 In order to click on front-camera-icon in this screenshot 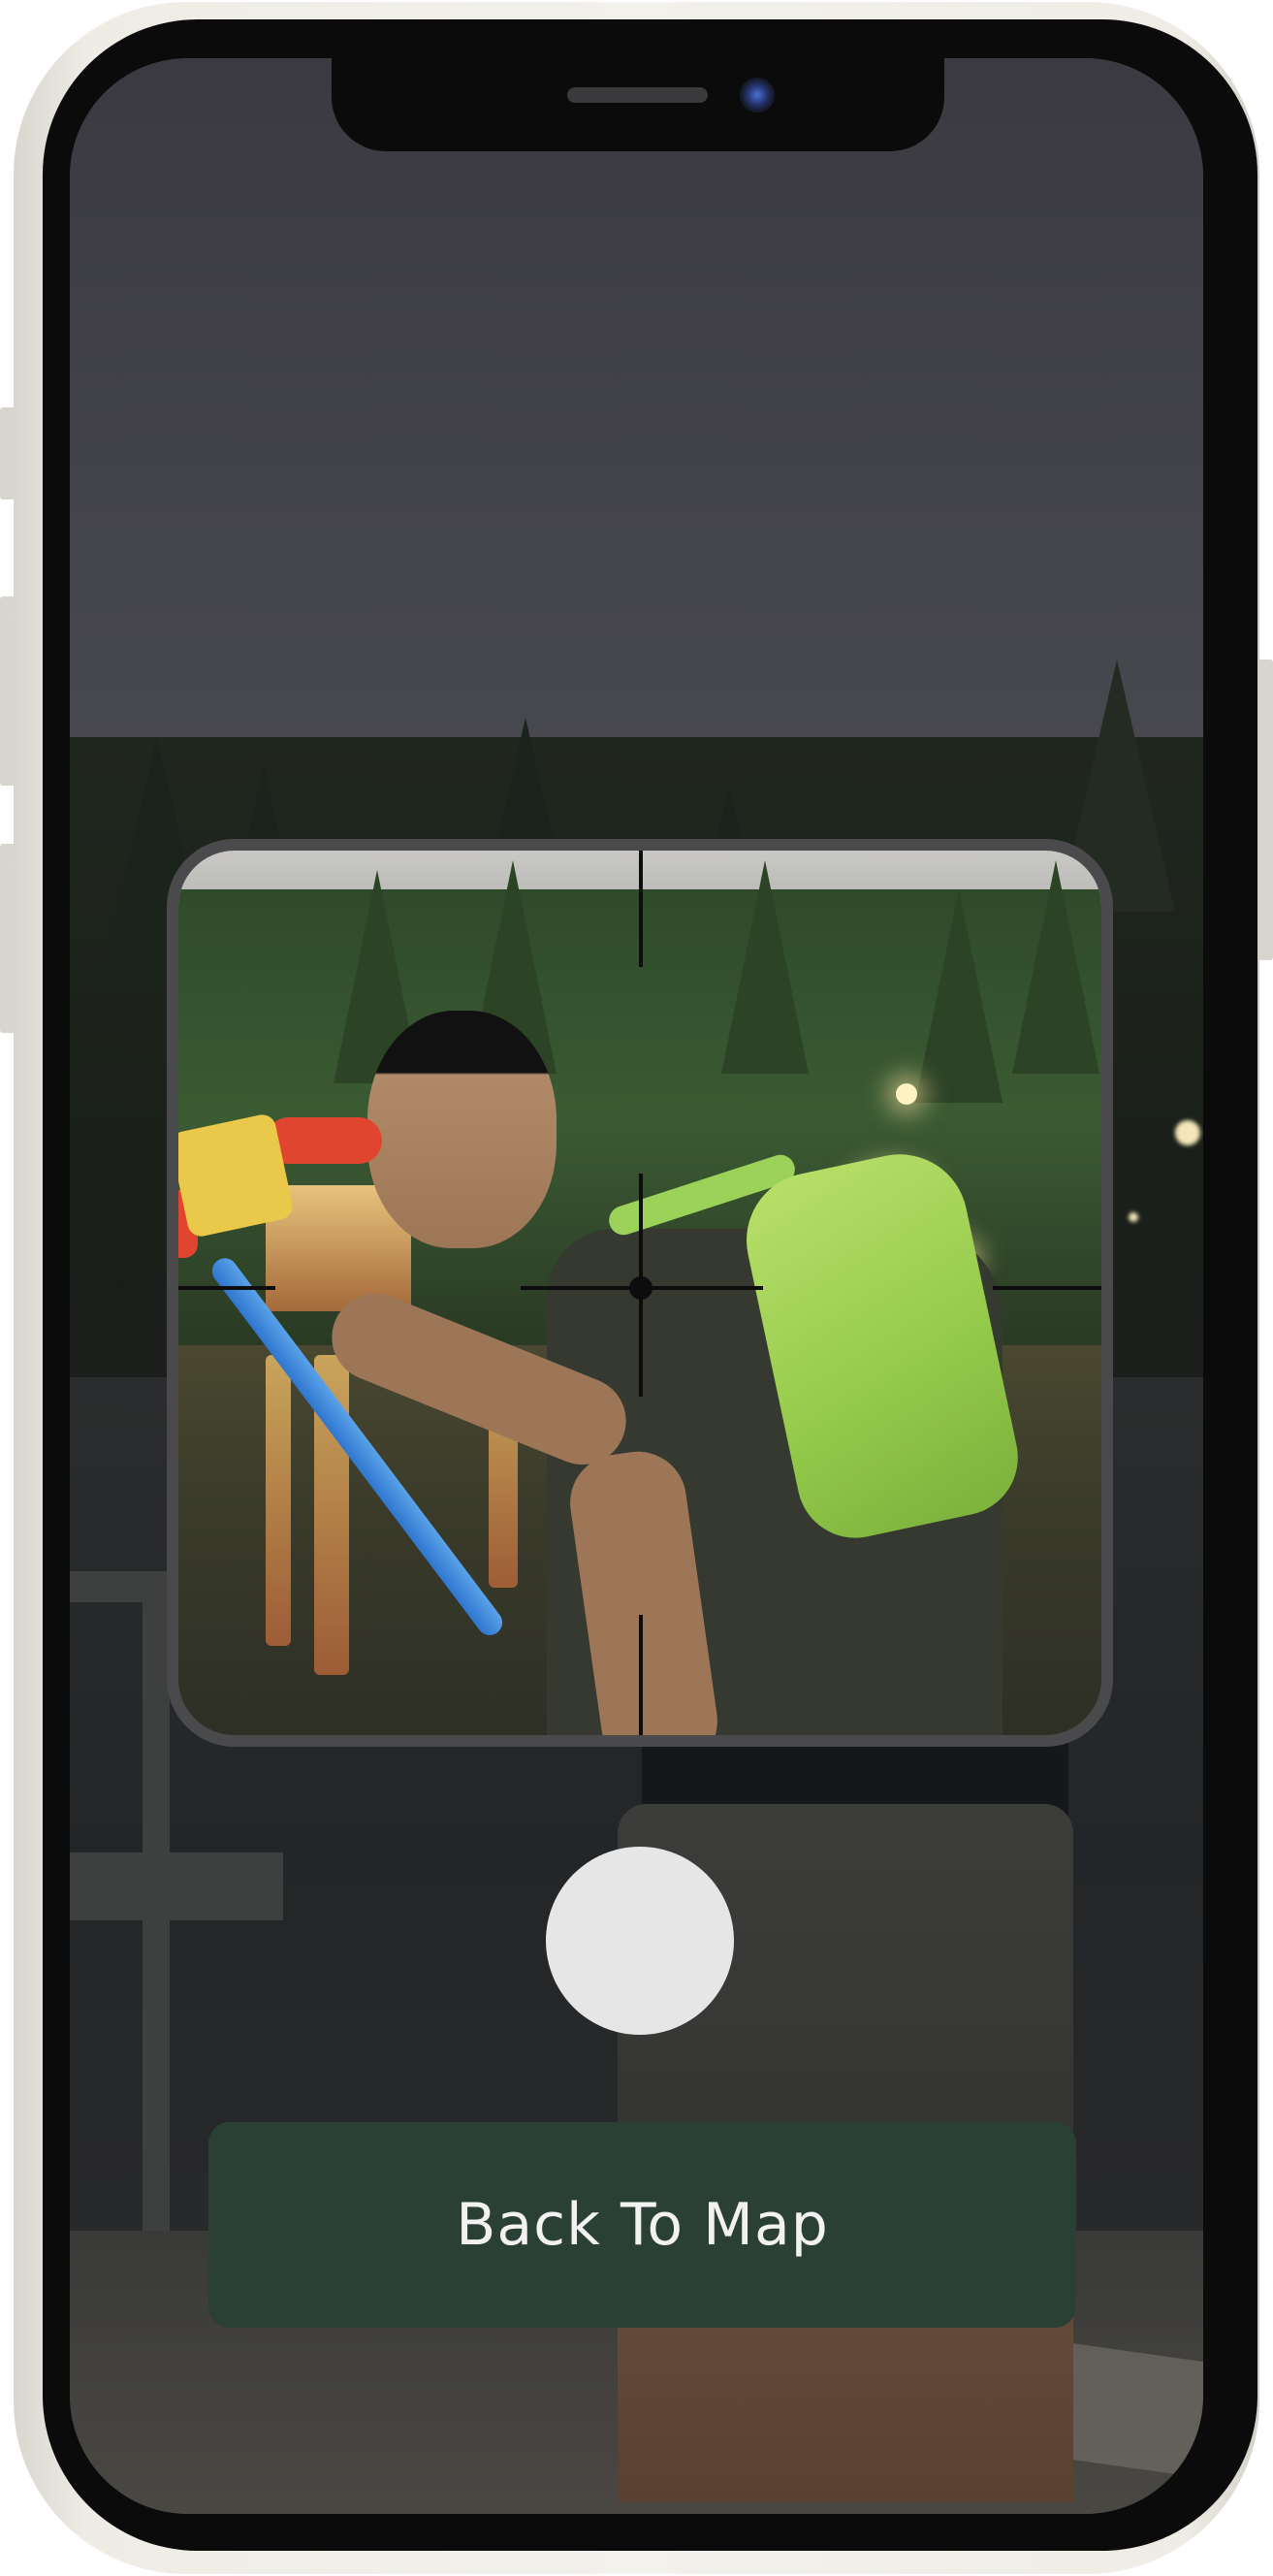, I will do `click(757, 95)`.